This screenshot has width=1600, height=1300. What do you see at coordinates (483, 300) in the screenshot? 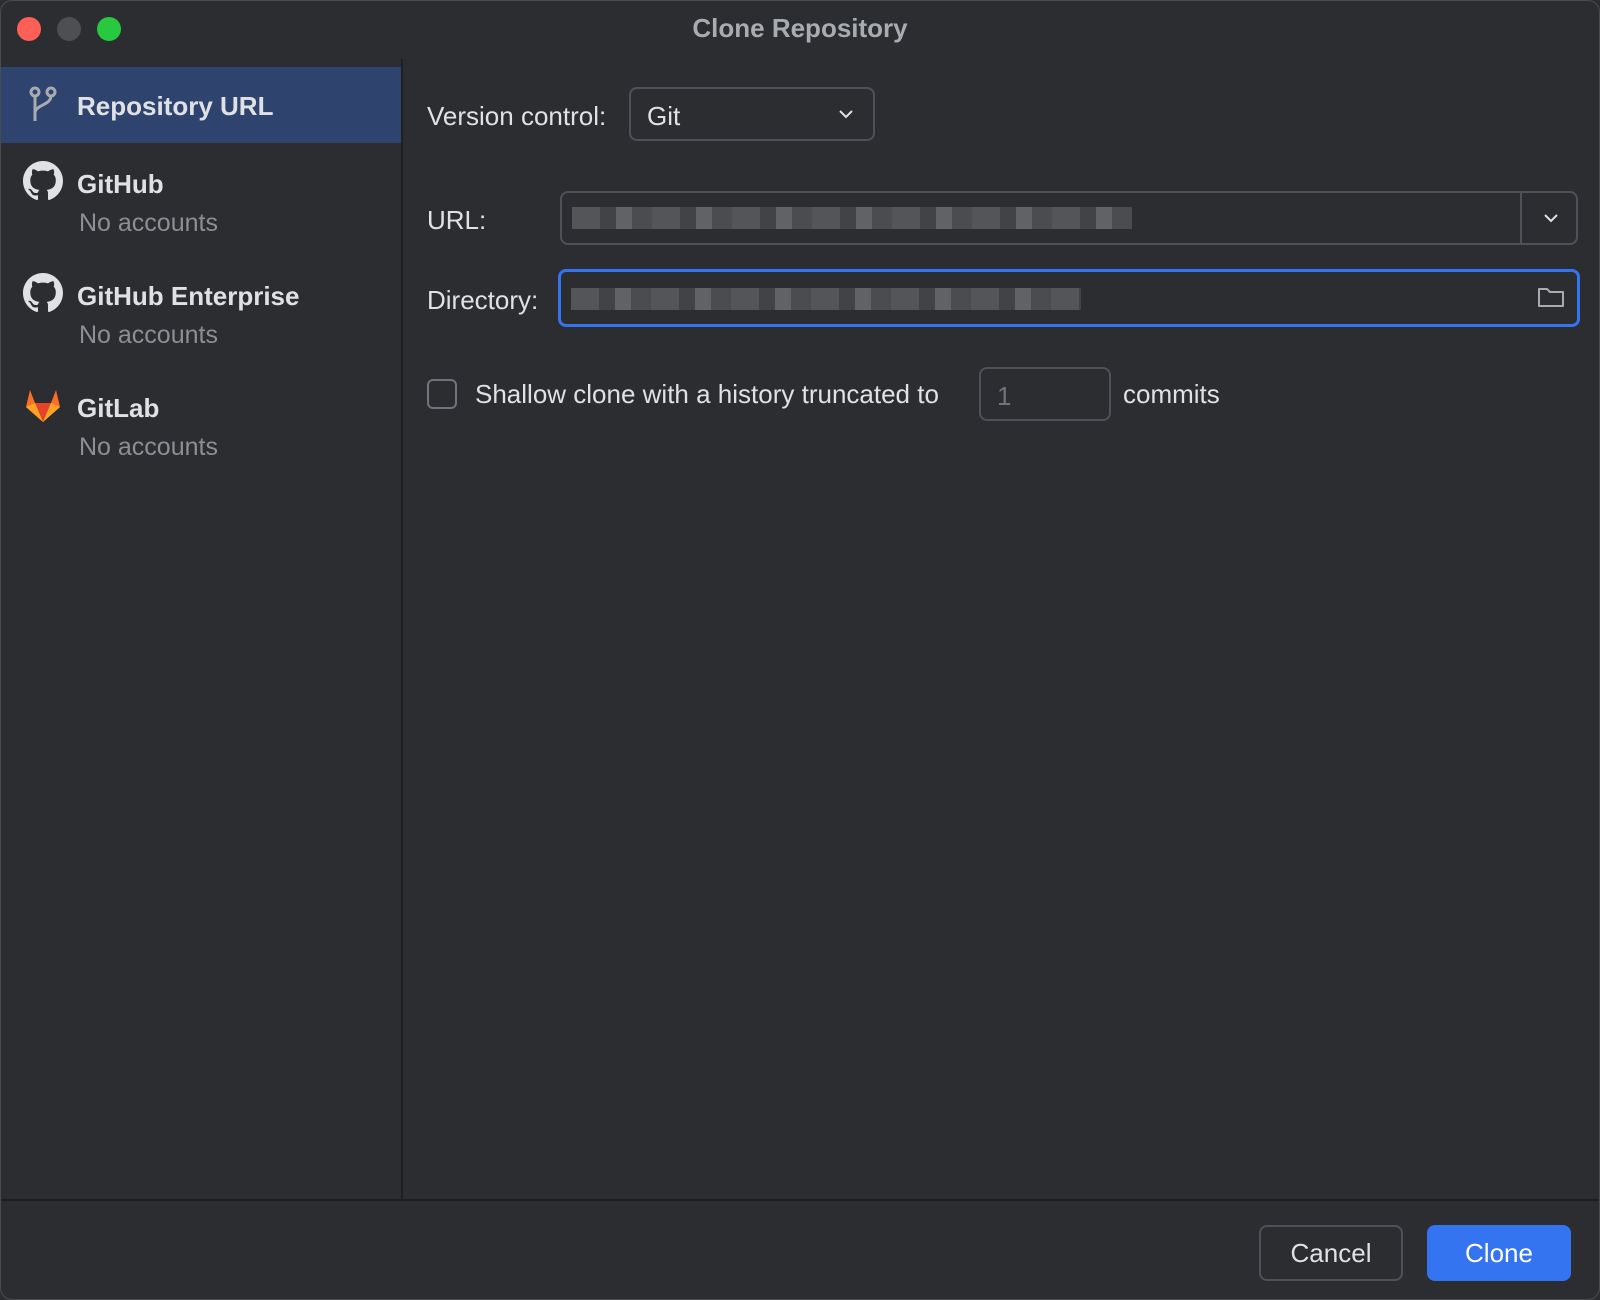
I see `directory-label: Directory:` at bounding box center [483, 300].